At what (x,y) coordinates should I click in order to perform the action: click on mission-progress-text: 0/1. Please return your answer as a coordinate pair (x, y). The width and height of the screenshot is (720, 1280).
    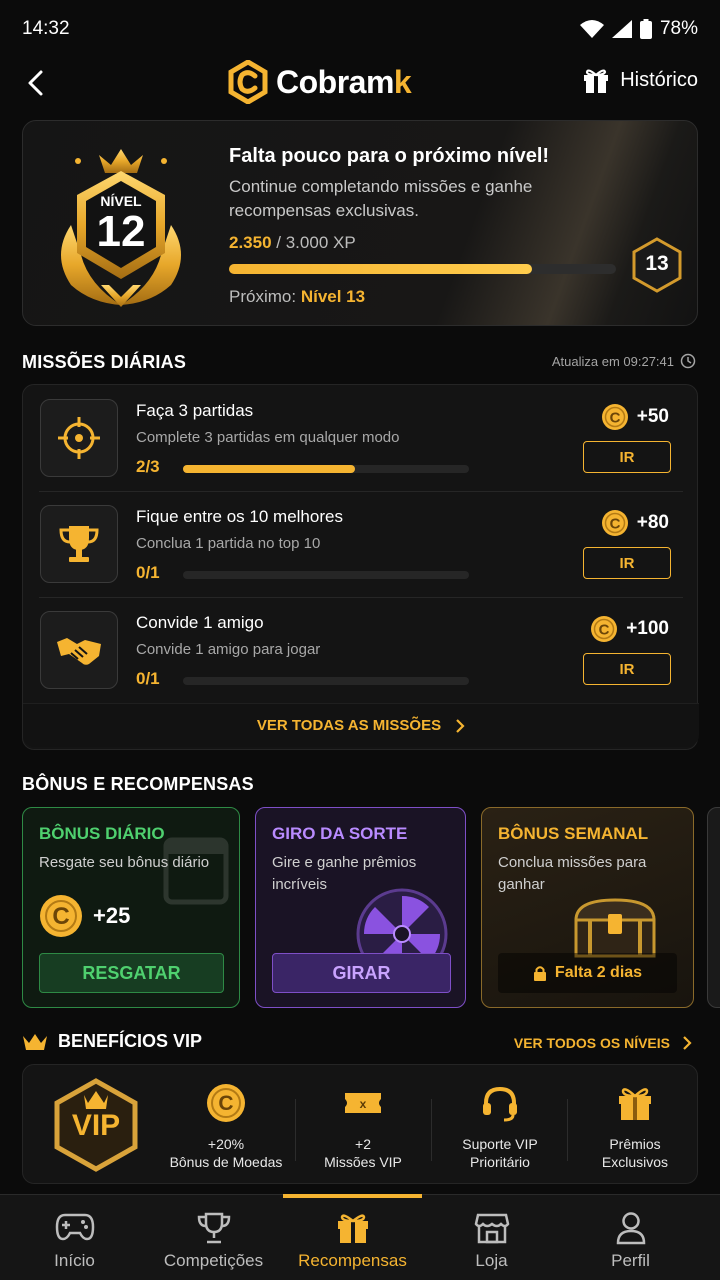
    Looking at the image, I should click on (148, 678).